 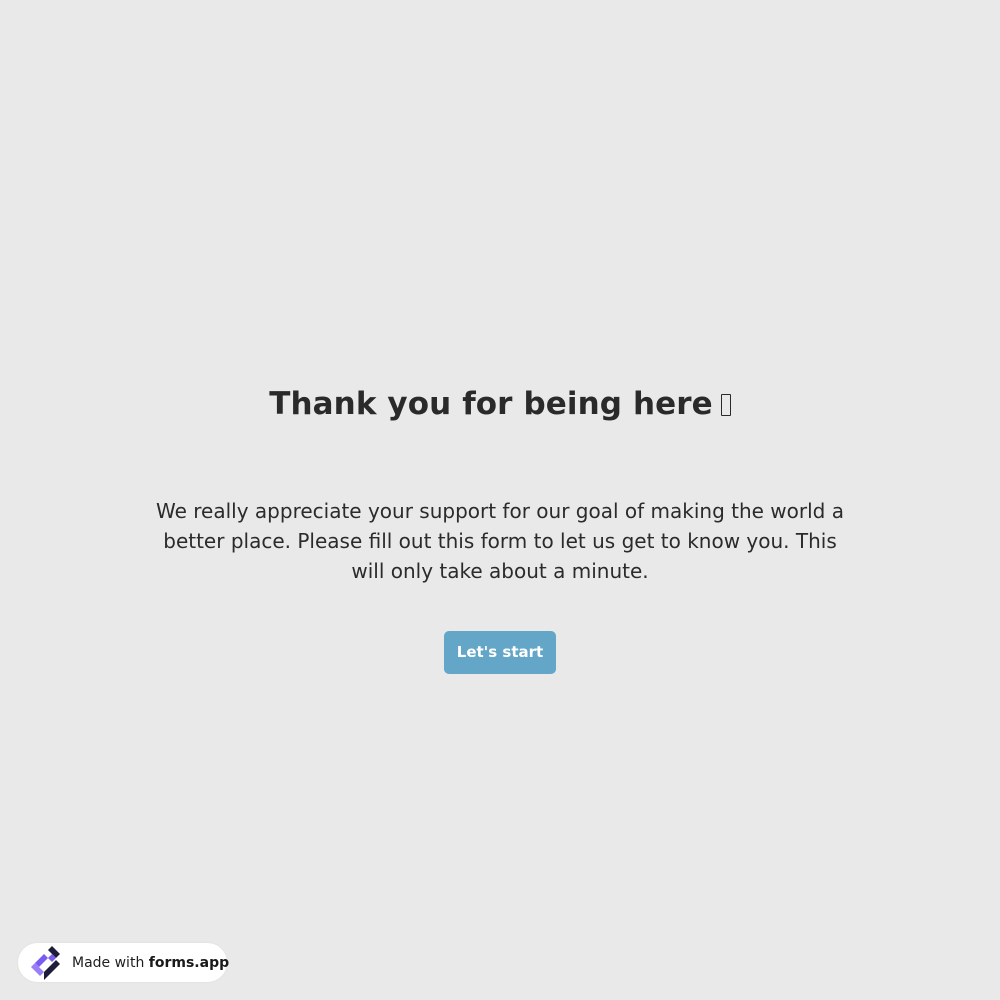 I want to click on badge-text: Made with forms.app, so click(x=150, y=963).